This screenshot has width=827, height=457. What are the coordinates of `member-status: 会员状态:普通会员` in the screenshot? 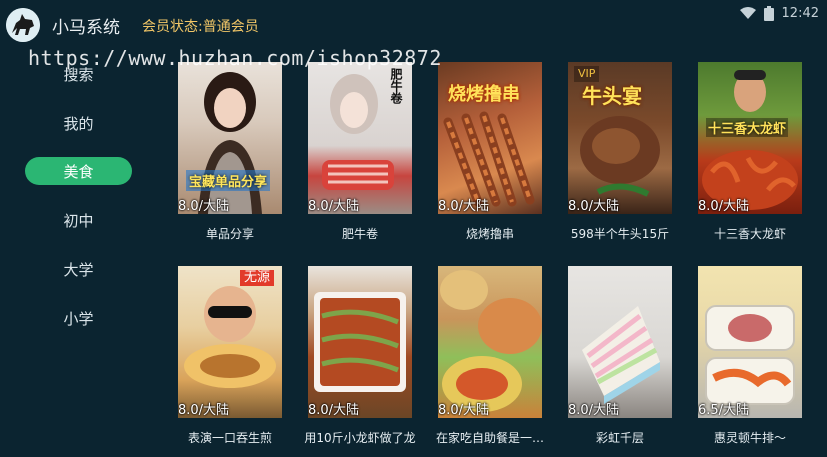 It's located at (200, 27).